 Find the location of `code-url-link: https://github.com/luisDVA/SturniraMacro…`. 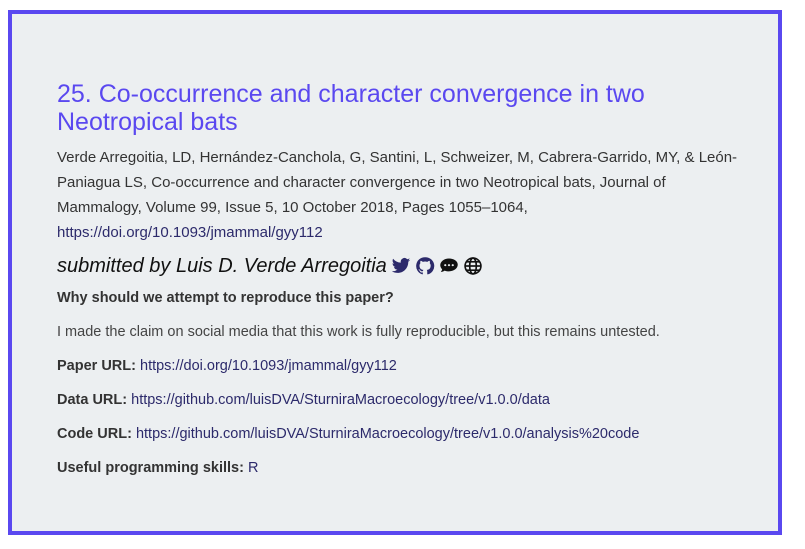

code-url-link: https://github.com/luisDVA/SturniraMacro… is located at coordinates (387, 434).